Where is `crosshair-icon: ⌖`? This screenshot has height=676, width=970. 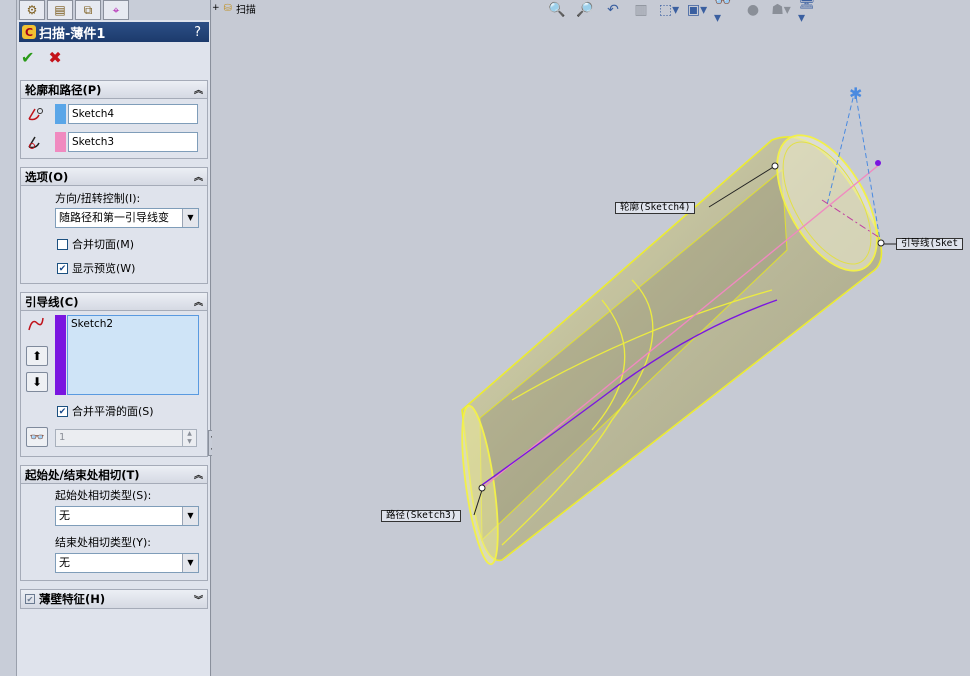 crosshair-icon: ⌖ is located at coordinates (116, 9).